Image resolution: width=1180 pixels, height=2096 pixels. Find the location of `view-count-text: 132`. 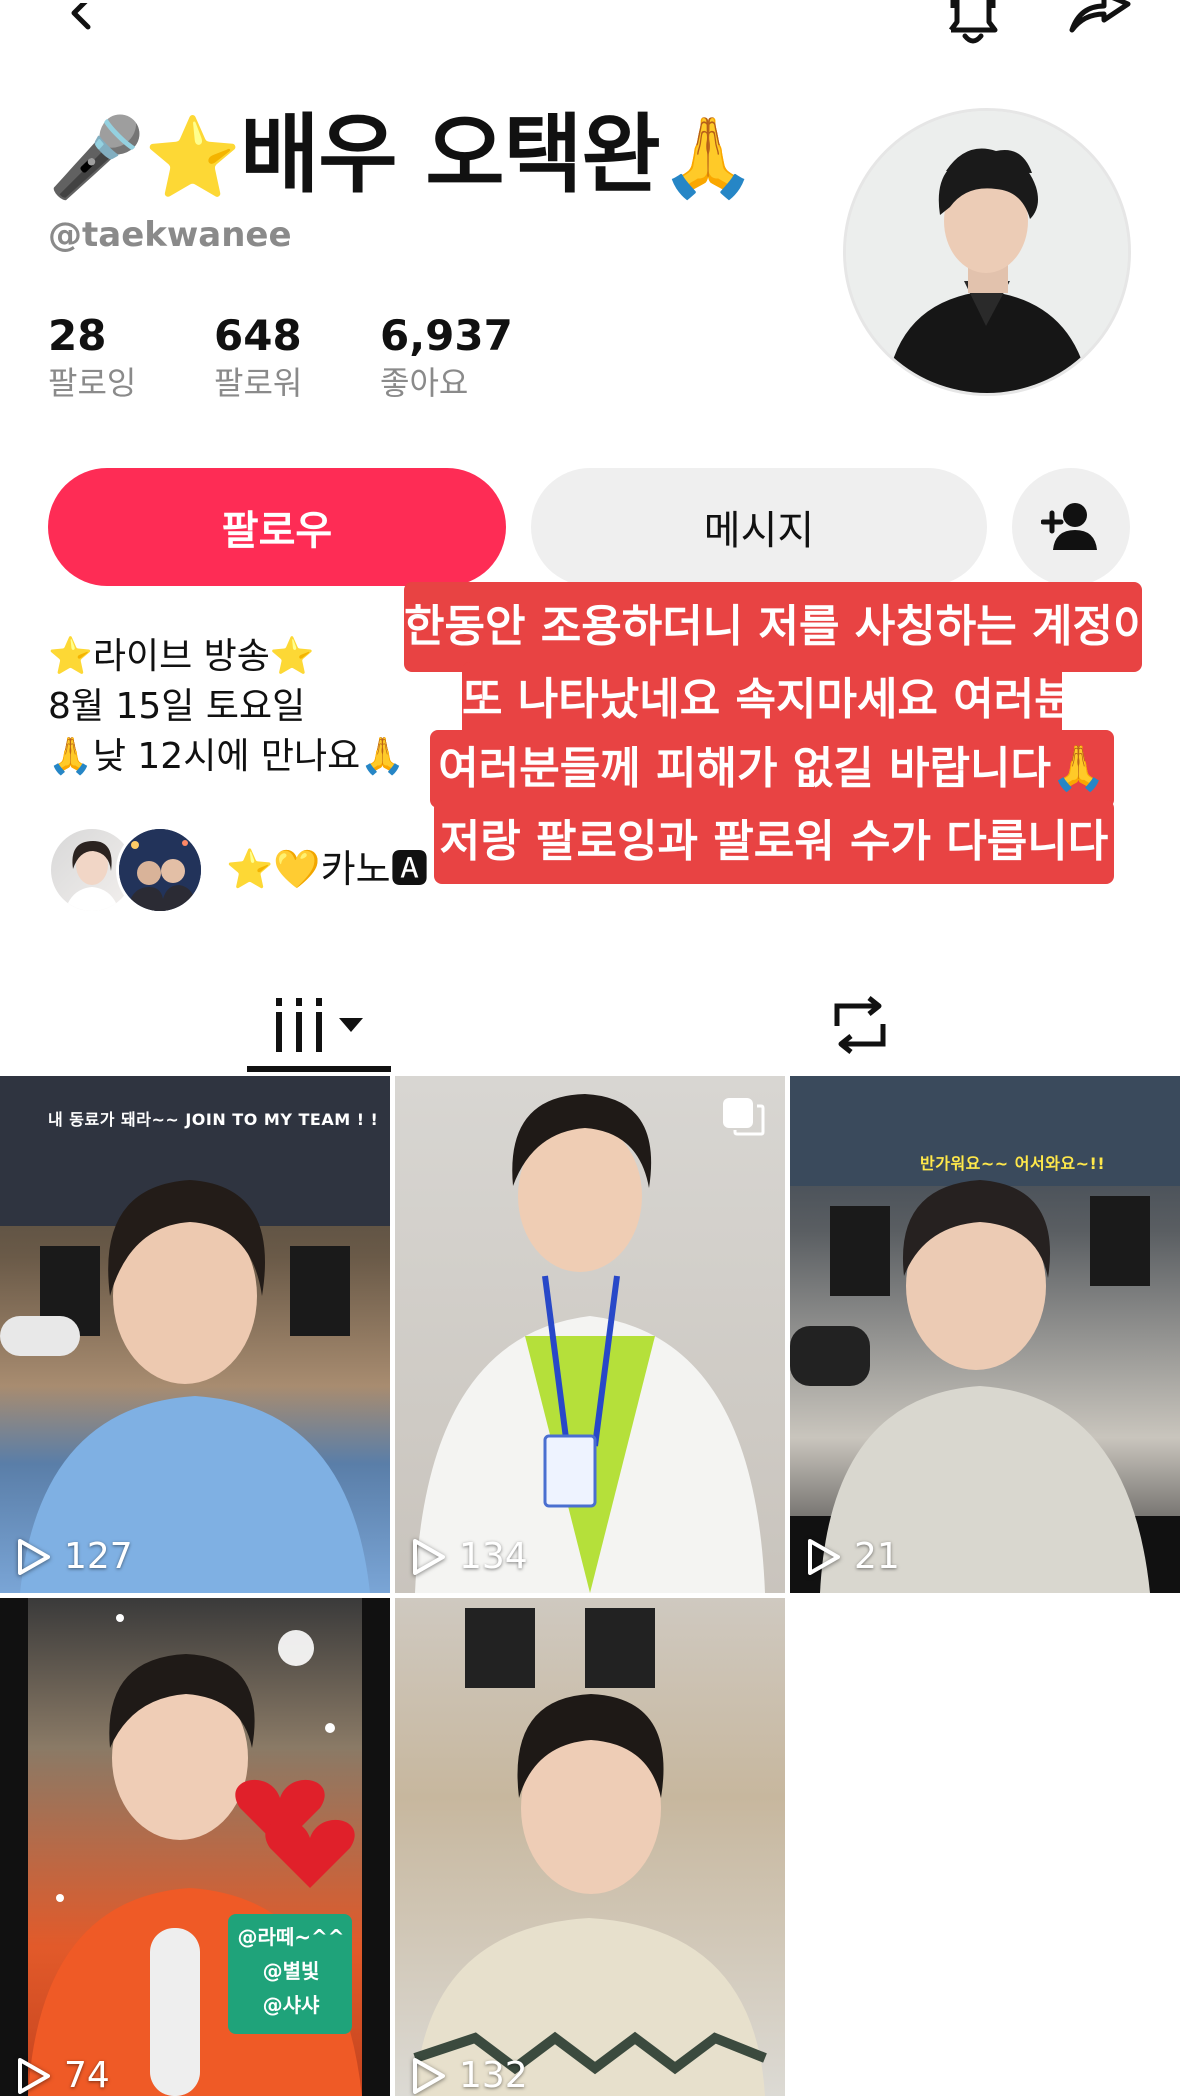

view-count-text: 132 is located at coordinates (493, 2075).